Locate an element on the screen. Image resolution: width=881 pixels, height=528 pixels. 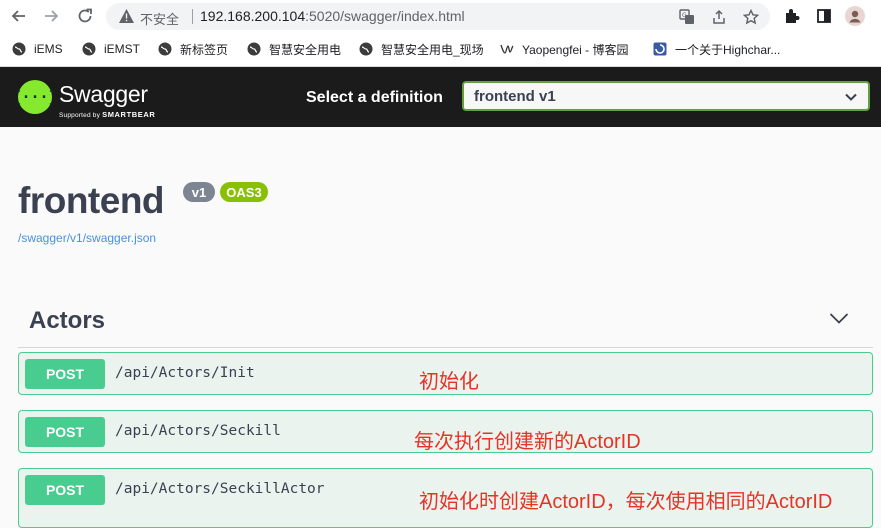
security-status: 不安全 is located at coordinates (159, 18).